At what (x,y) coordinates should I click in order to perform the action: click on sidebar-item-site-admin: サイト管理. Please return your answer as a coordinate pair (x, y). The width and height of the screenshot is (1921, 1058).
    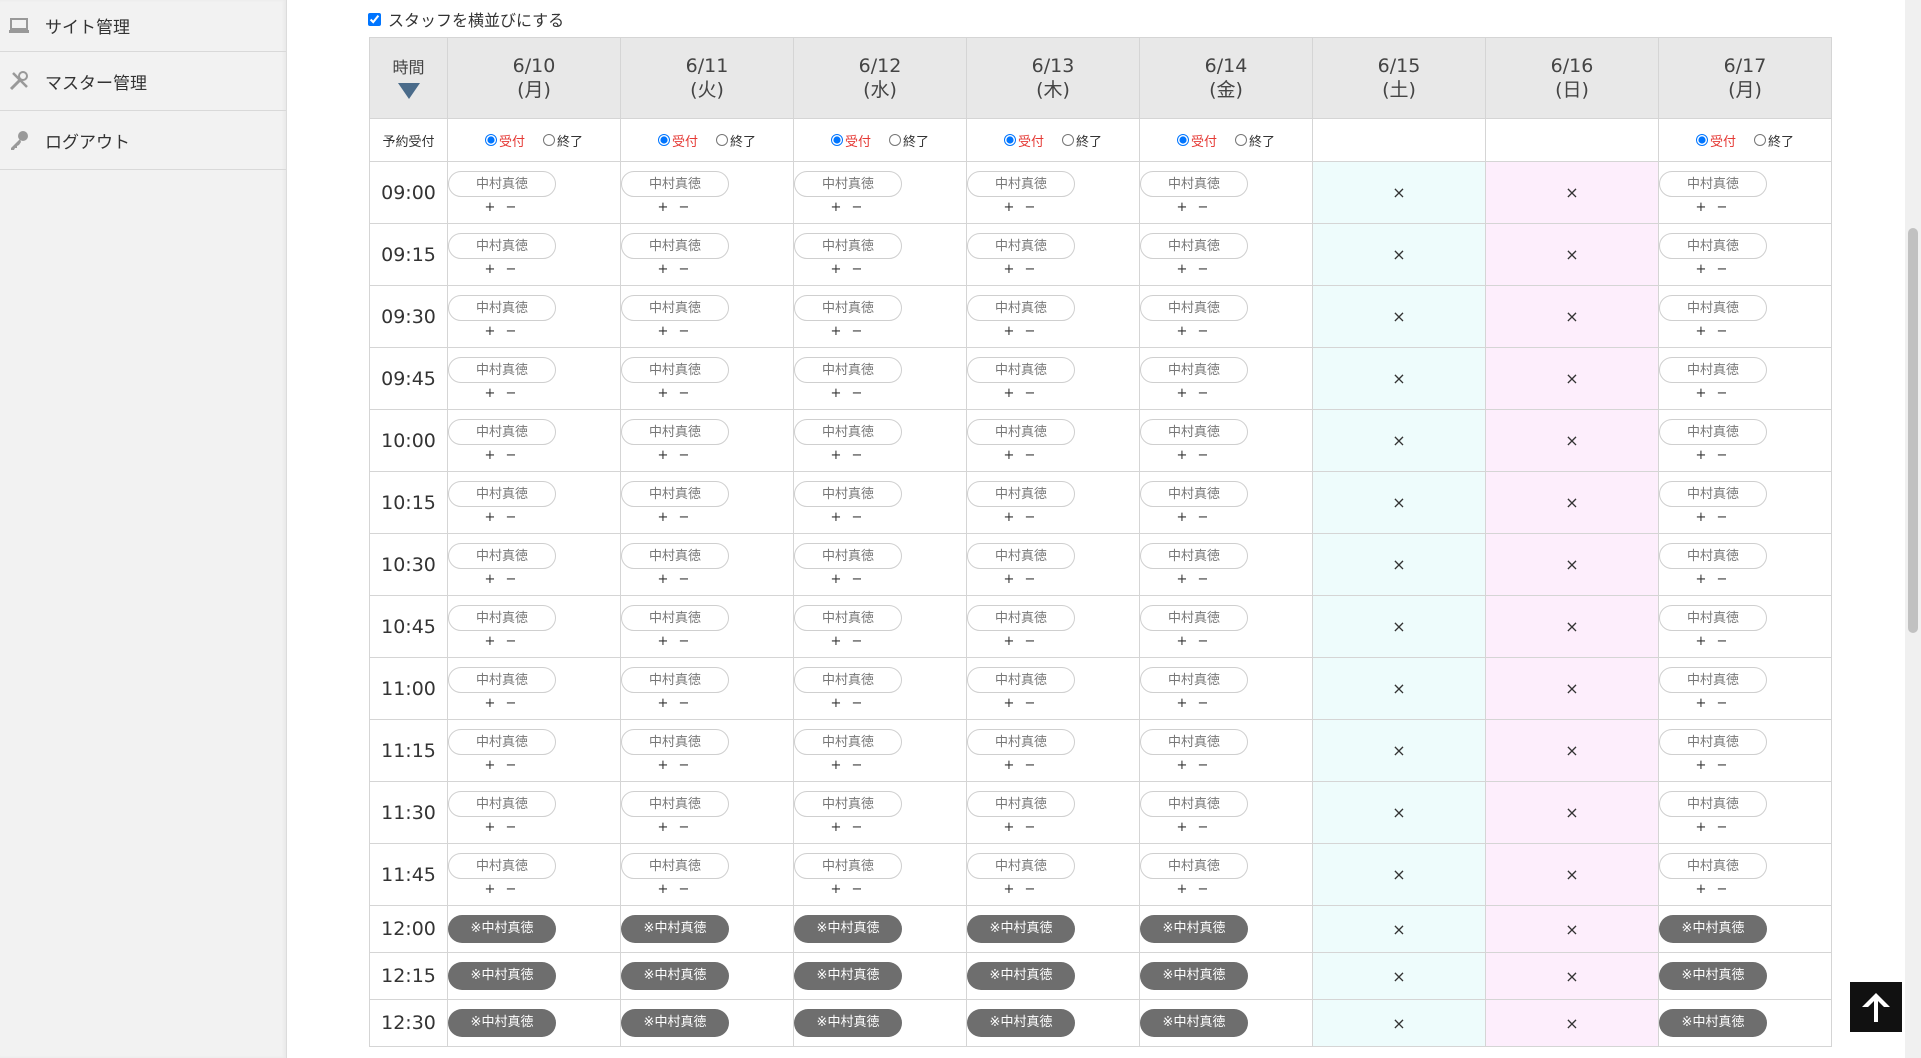
    Looking at the image, I should click on (143, 26).